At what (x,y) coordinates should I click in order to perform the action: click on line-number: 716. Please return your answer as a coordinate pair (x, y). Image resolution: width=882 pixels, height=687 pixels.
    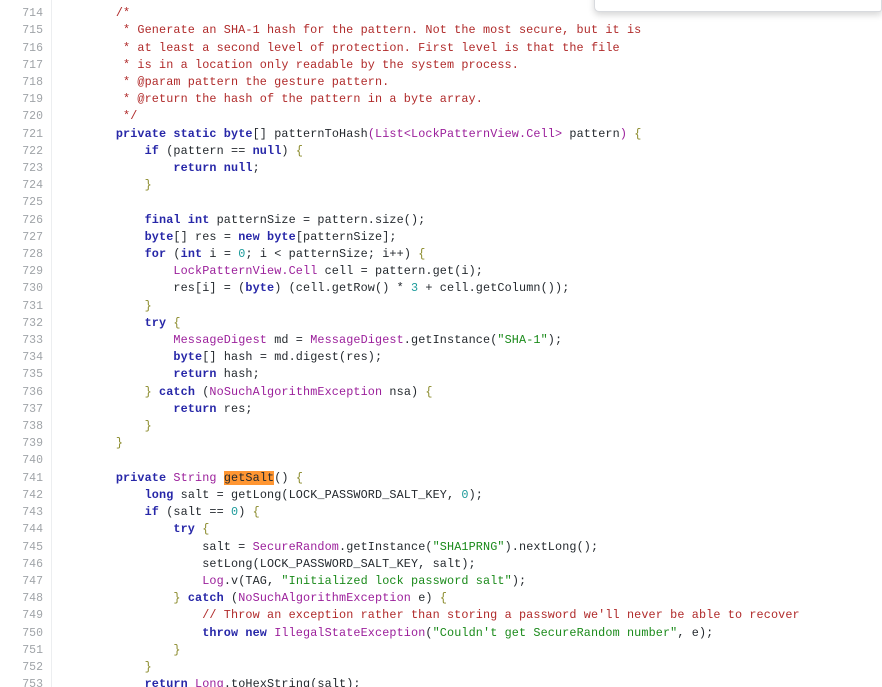
    Looking at the image, I should click on (26, 48).